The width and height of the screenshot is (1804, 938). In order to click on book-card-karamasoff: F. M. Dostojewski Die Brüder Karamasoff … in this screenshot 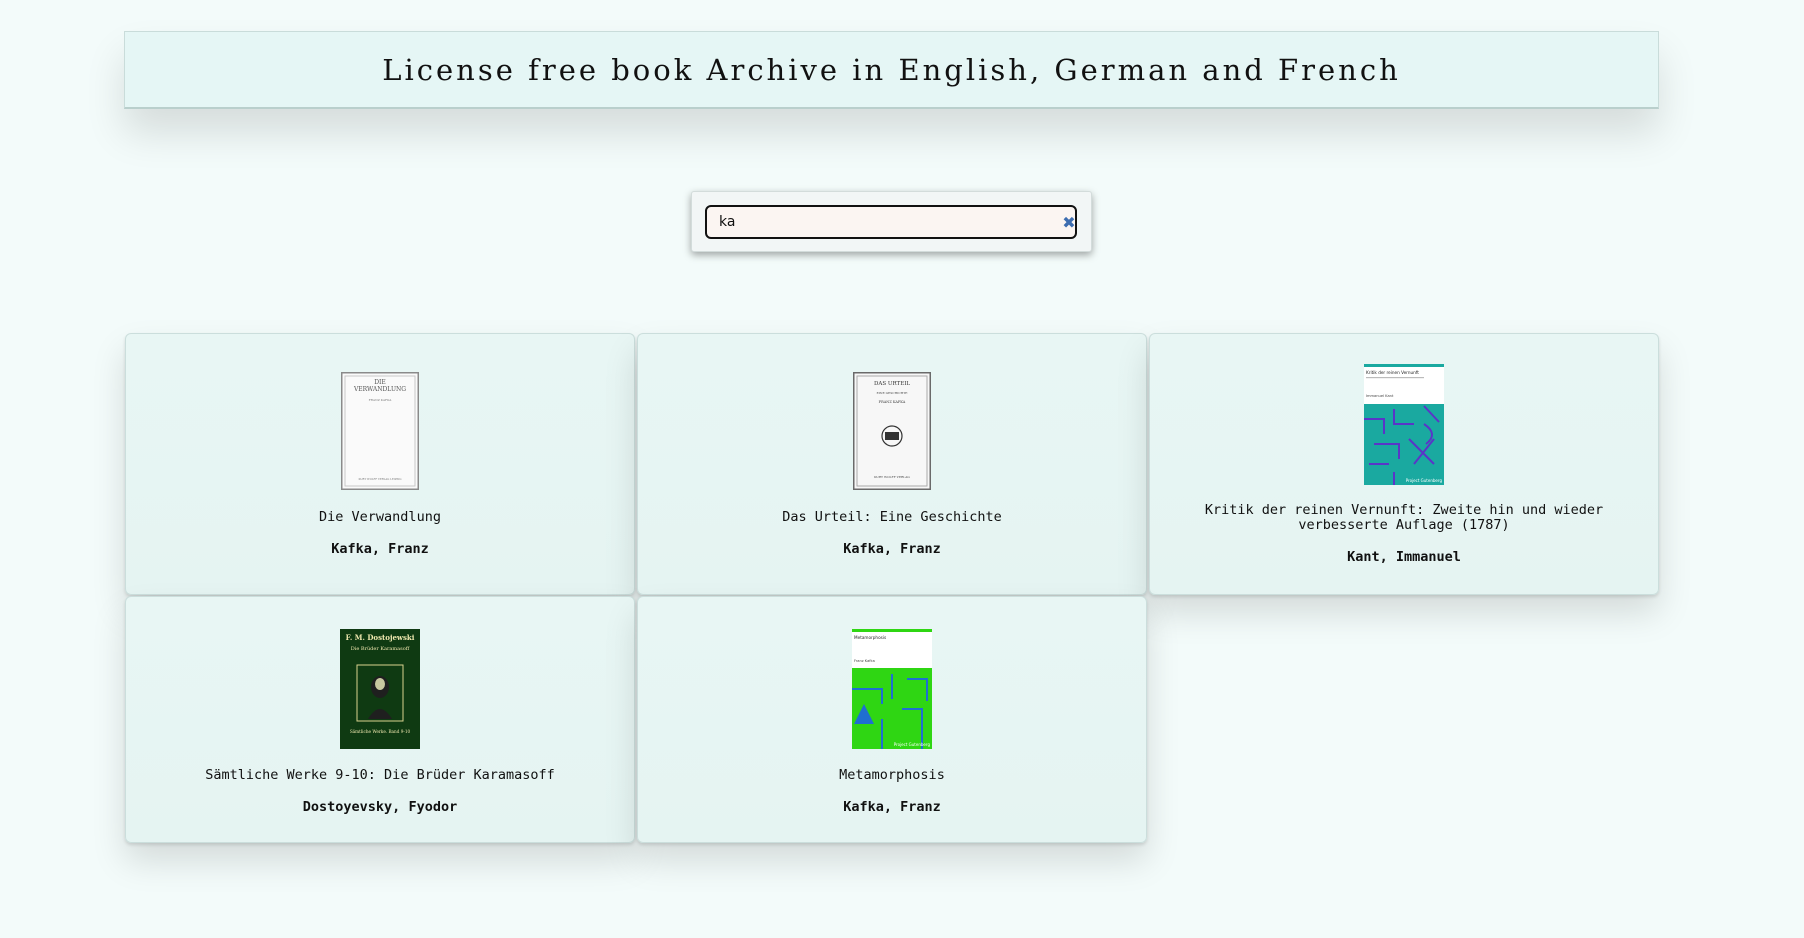, I will do `click(380, 719)`.